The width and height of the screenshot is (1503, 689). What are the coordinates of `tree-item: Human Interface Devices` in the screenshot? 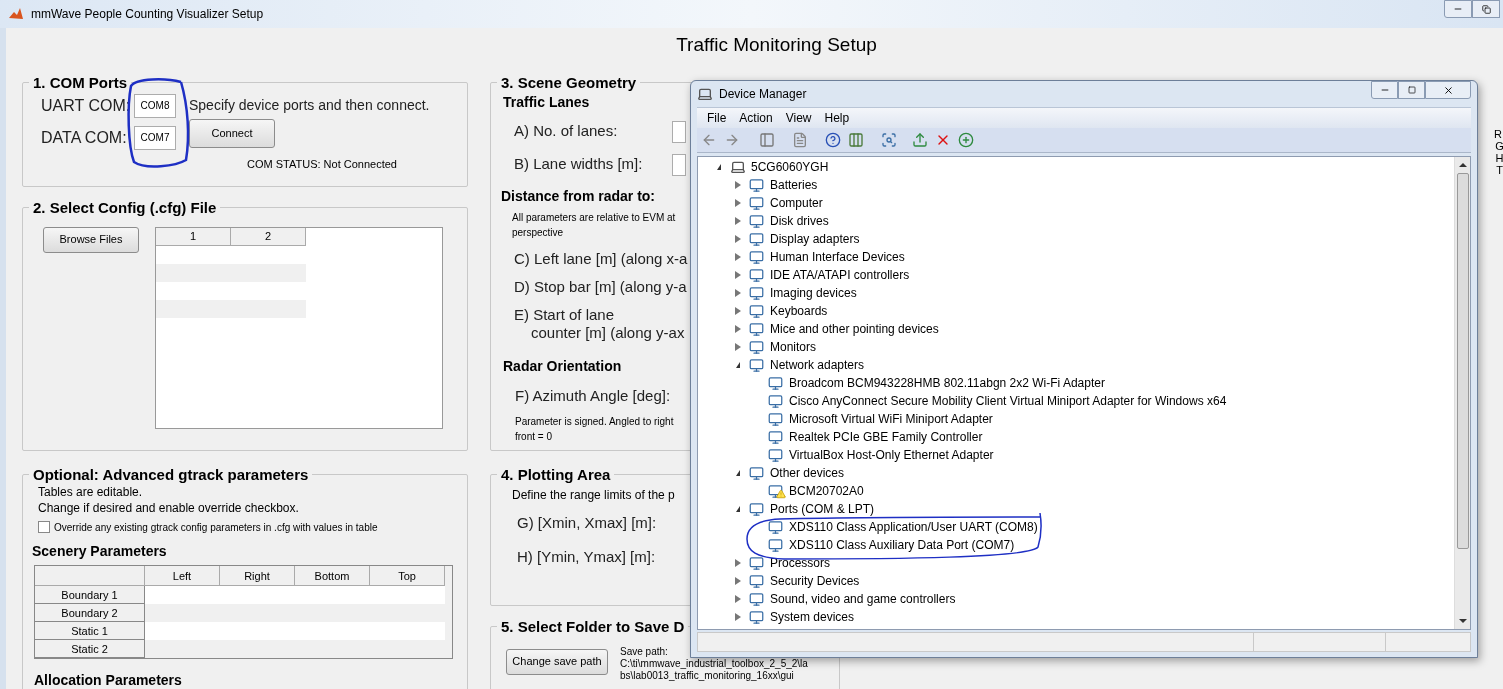 It's located at (837, 257).